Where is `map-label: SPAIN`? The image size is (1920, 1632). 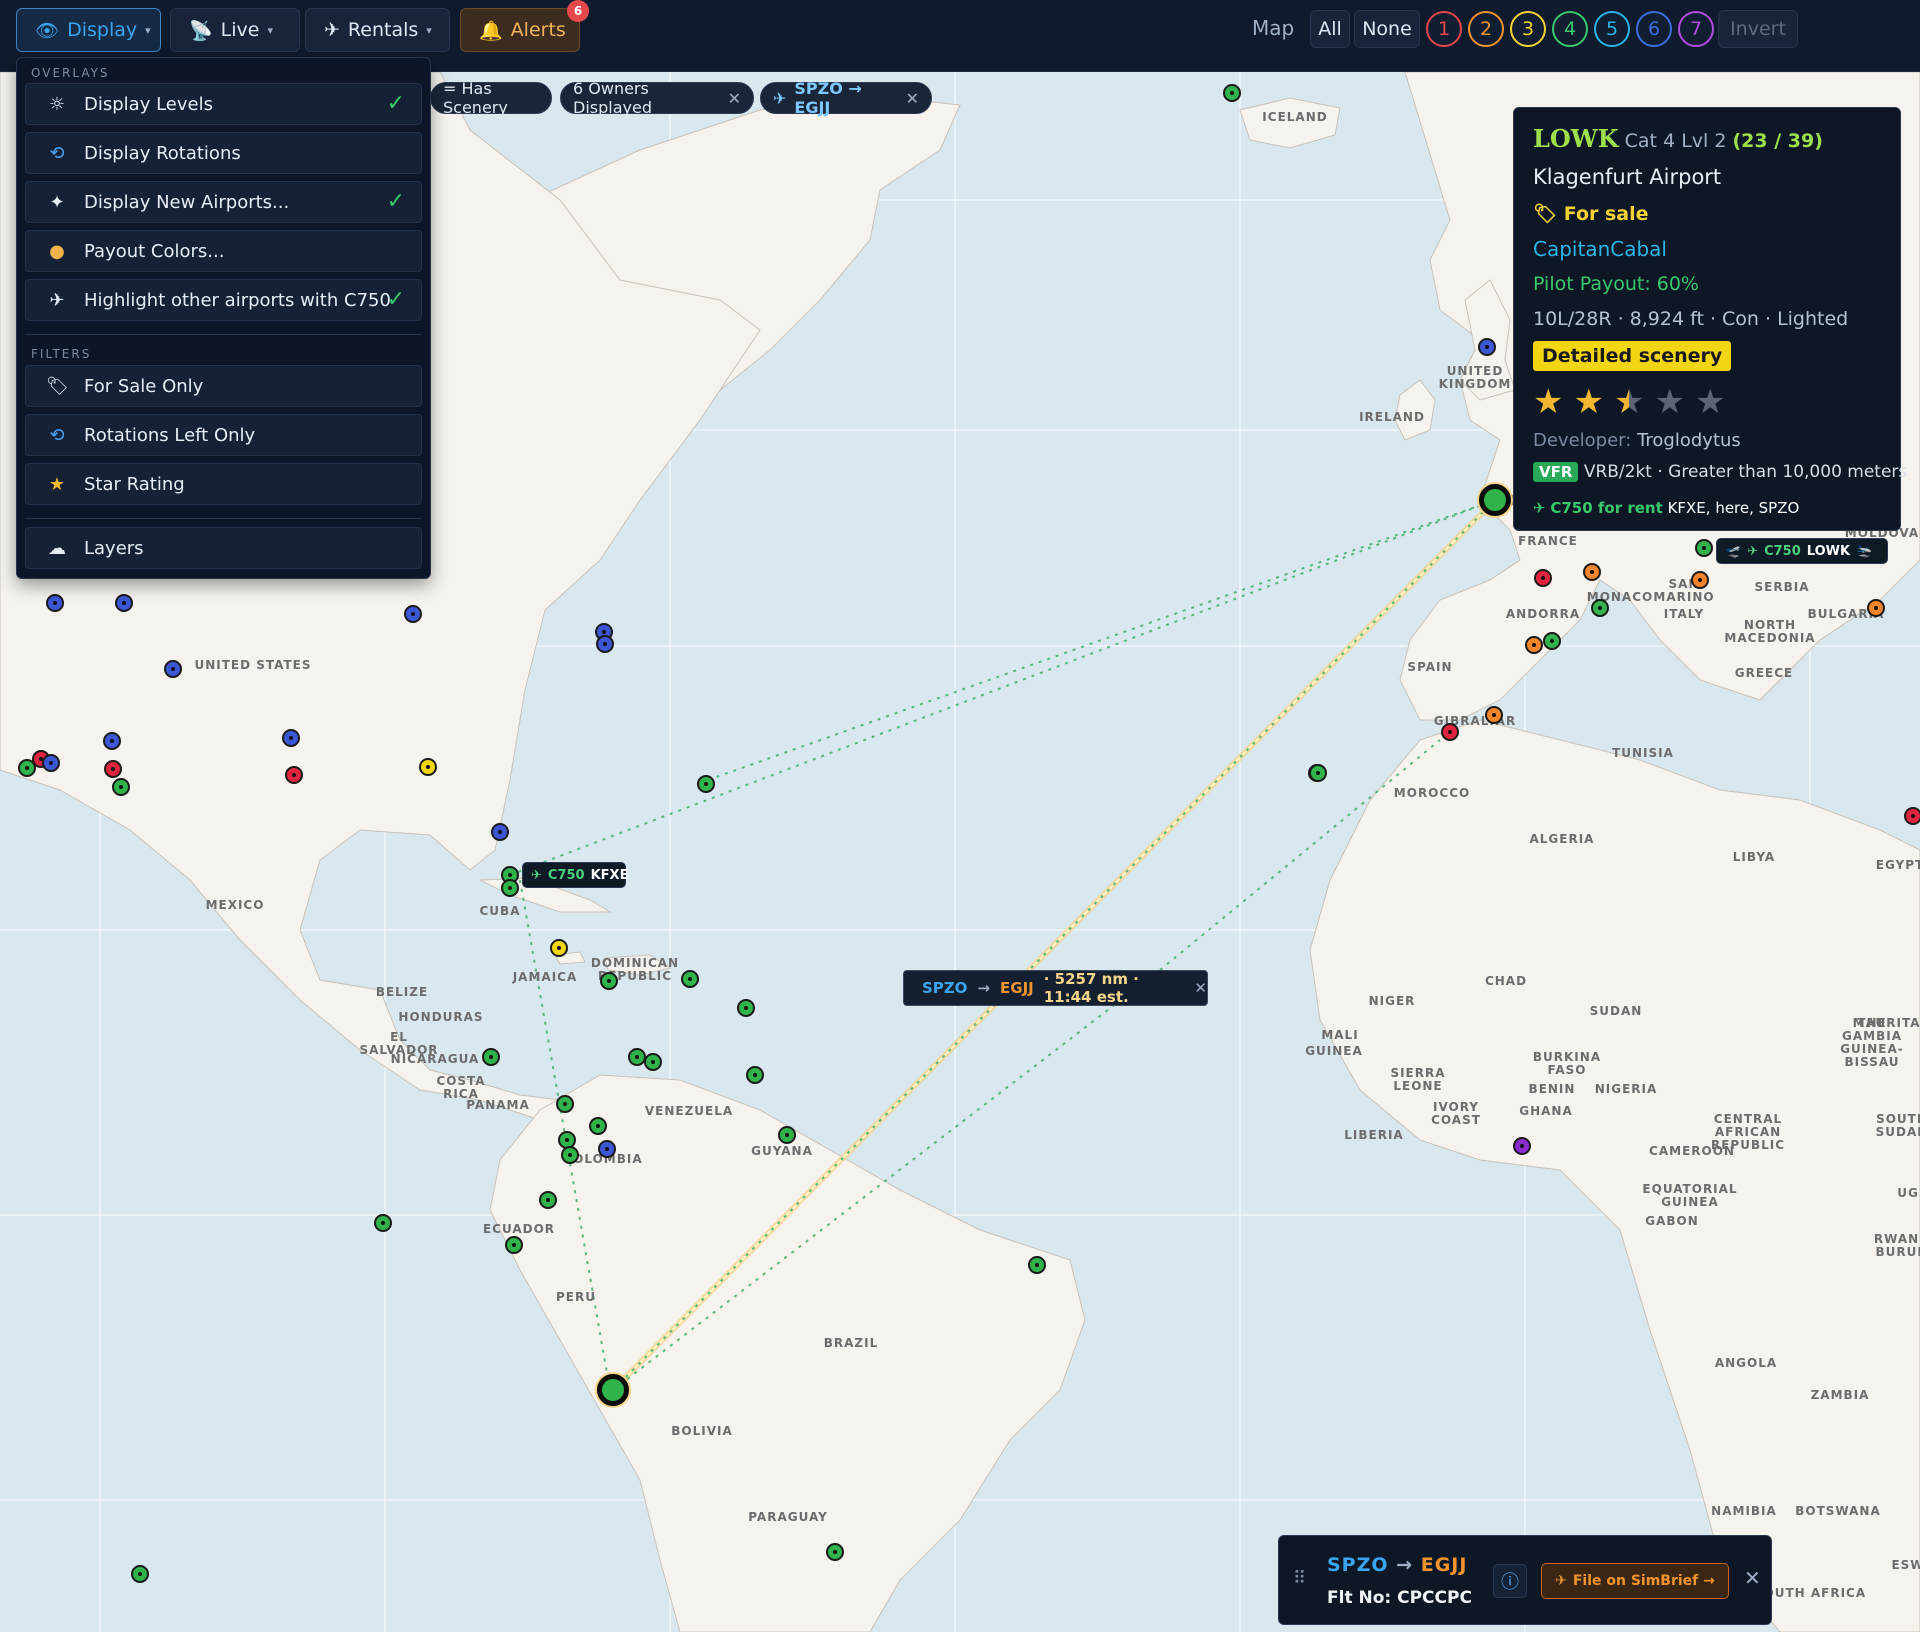 map-label: SPAIN is located at coordinates (1430, 667).